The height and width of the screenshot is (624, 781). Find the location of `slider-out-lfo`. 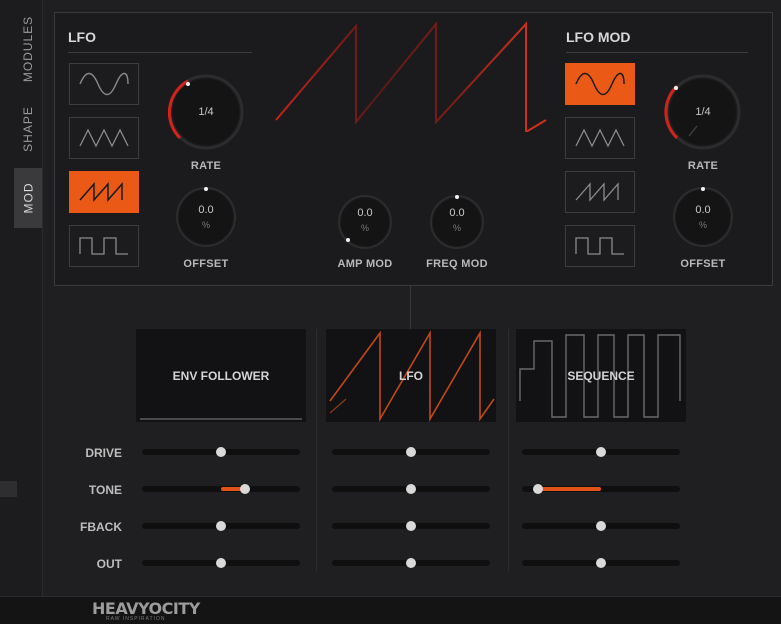

slider-out-lfo is located at coordinates (411, 563).